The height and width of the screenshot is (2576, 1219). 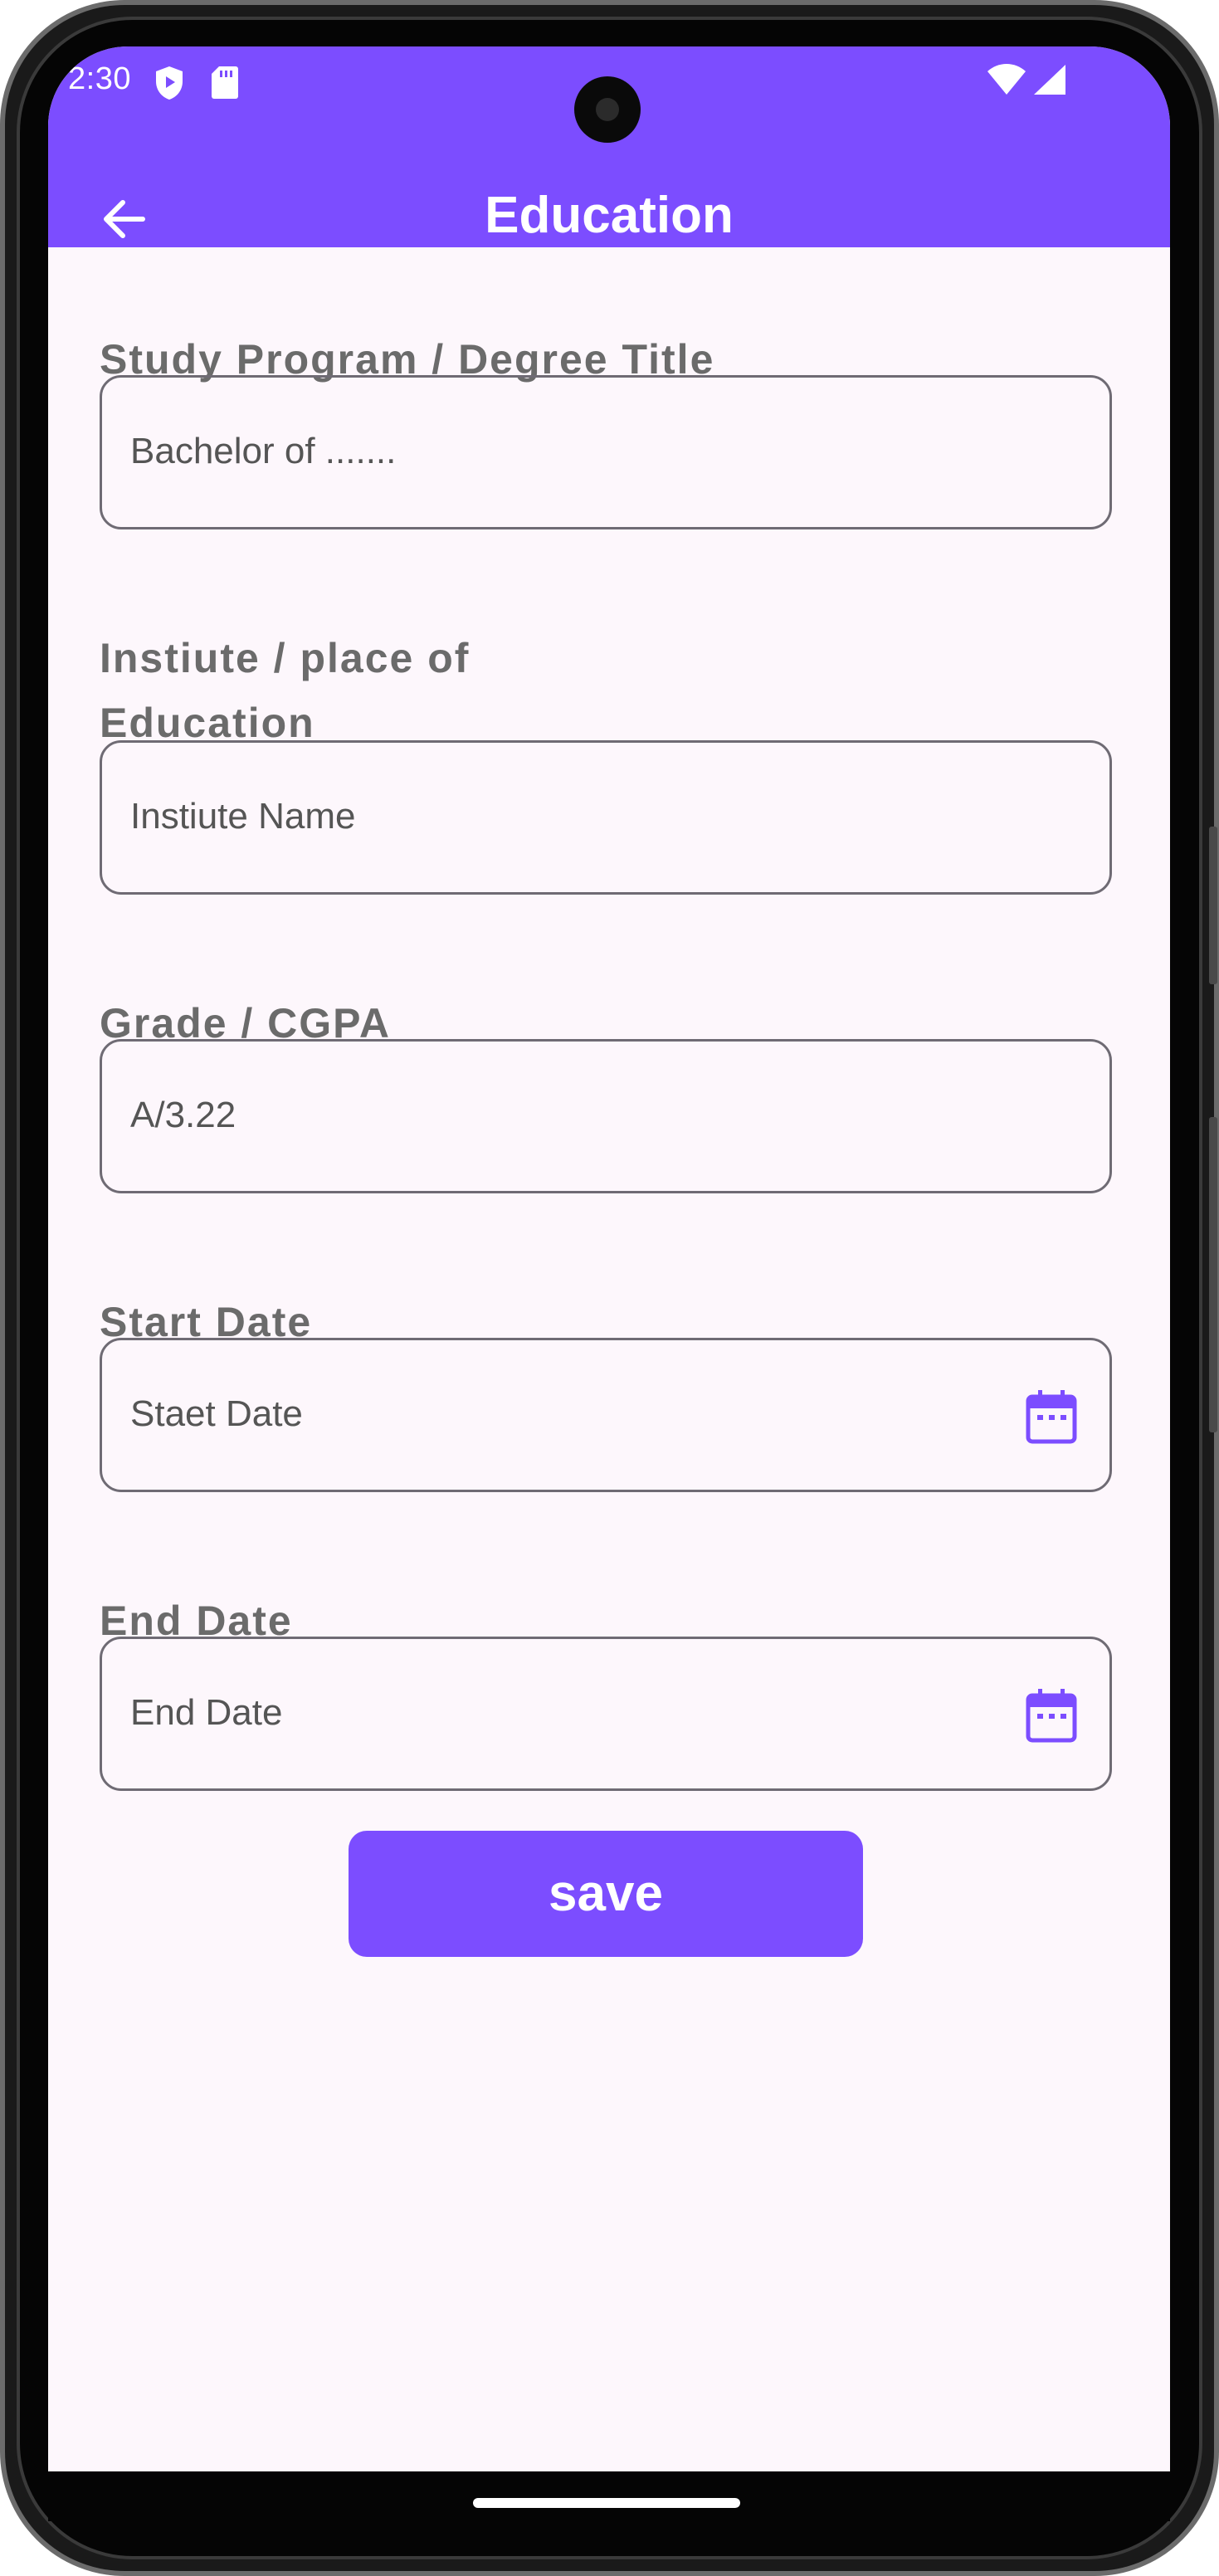 I want to click on end-date-input: End Date, so click(x=606, y=1714).